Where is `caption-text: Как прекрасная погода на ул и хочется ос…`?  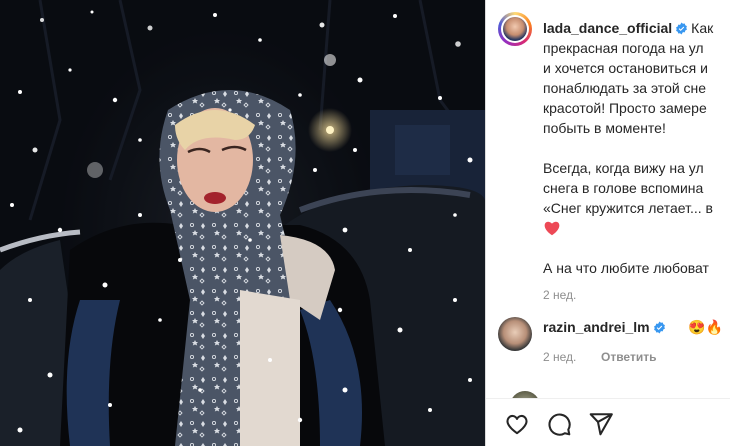
caption-text: Как прекрасная погода на ул и хочется ос… is located at coordinates (628, 78).